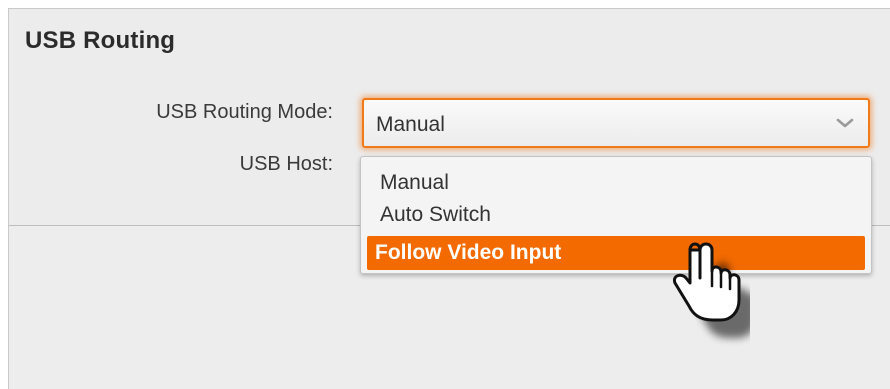  Describe the element at coordinates (100, 40) in the screenshot. I see `panel-title: USB Routing` at that location.